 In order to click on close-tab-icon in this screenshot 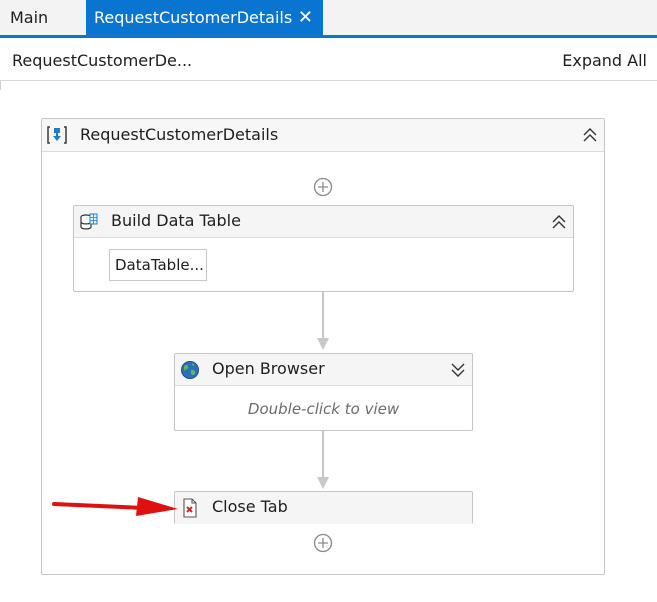, I will do `click(190, 508)`.